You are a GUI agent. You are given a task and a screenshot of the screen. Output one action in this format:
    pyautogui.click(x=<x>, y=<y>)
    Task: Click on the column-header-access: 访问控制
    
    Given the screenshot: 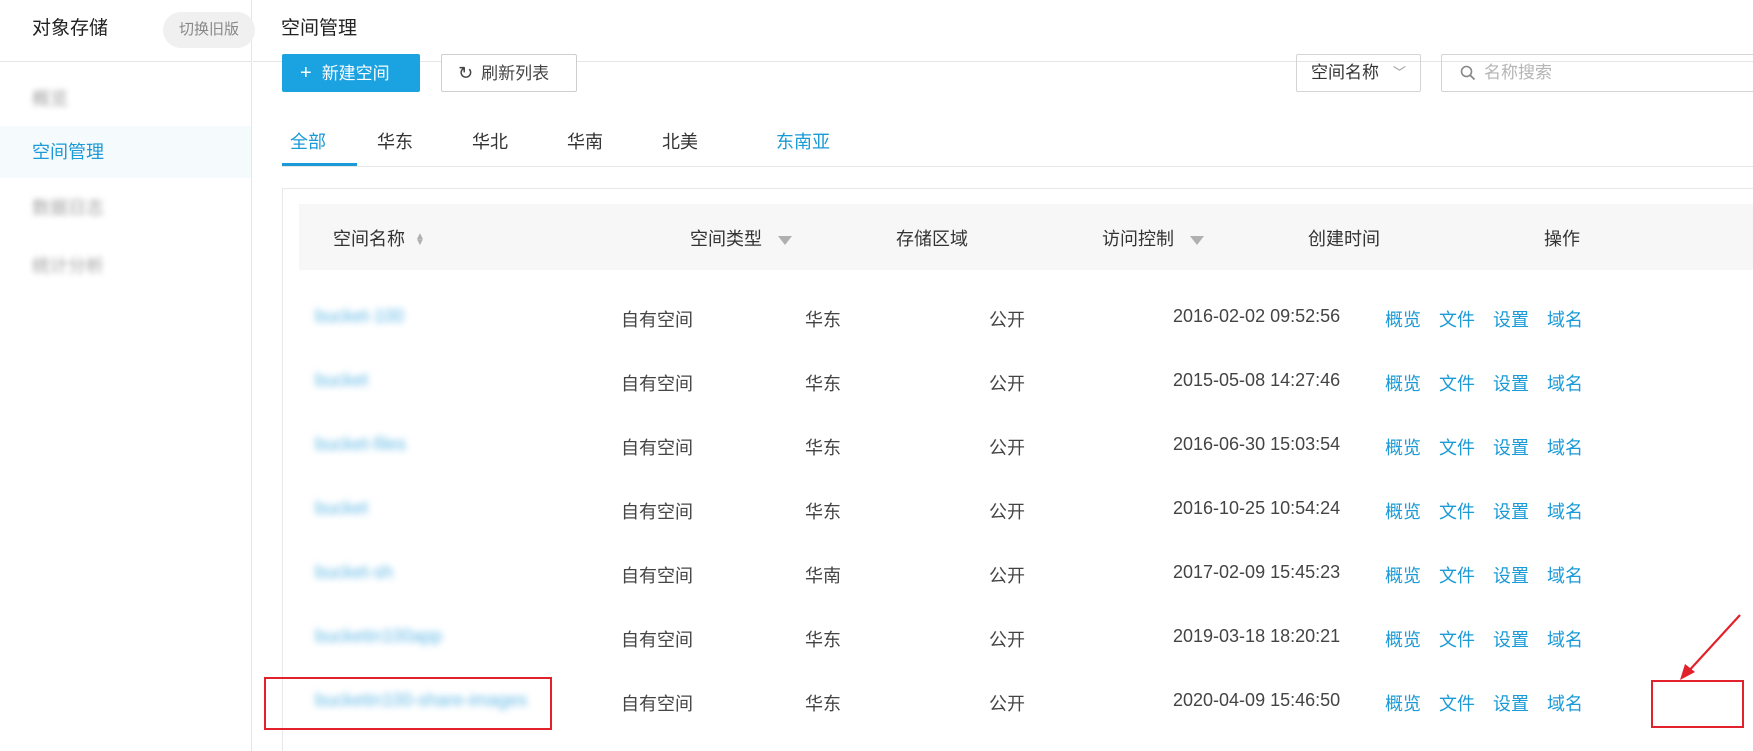 What is the action you would take?
    pyautogui.click(x=1153, y=238)
    